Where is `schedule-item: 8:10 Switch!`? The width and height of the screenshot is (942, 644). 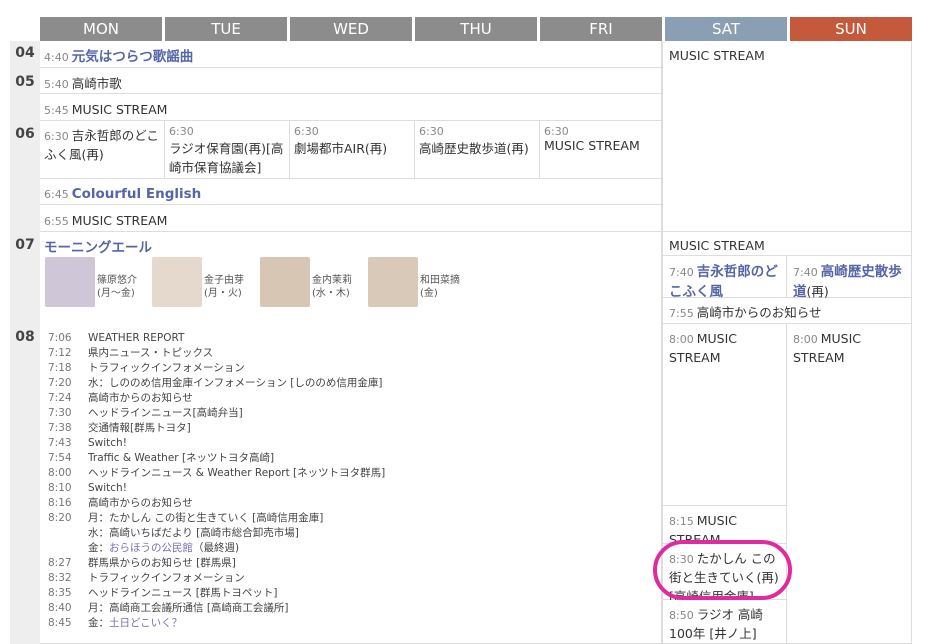 schedule-item: 8:10 Switch! is located at coordinates (348, 488).